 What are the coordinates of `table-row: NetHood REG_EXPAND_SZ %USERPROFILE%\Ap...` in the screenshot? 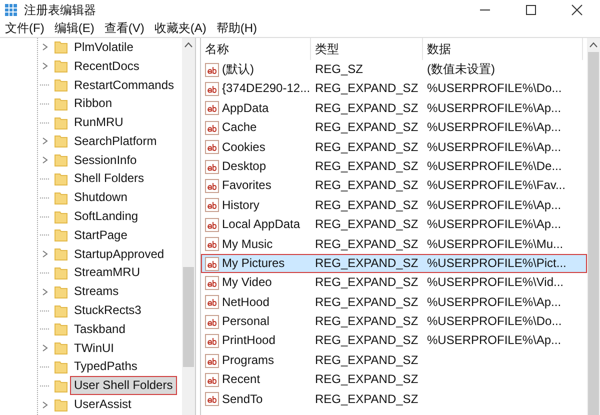 It's located at (394, 302).